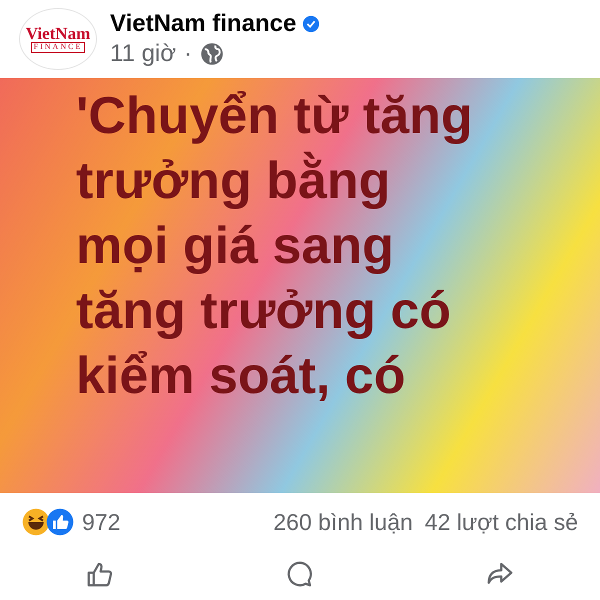 Image resolution: width=600 pixels, height=600 pixels. I want to click on logo-subtext: FINANCE, so click(58, 47).